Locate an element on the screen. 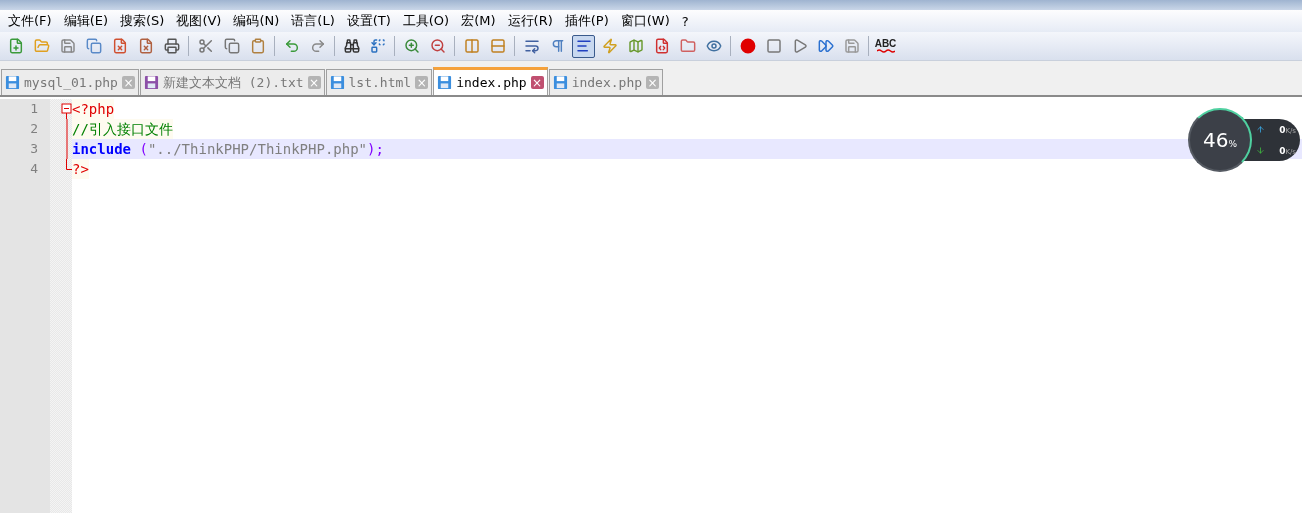 This screenshot has height=513, width=1302. spell-check-button: ABC is located at coordinates (885, 46).